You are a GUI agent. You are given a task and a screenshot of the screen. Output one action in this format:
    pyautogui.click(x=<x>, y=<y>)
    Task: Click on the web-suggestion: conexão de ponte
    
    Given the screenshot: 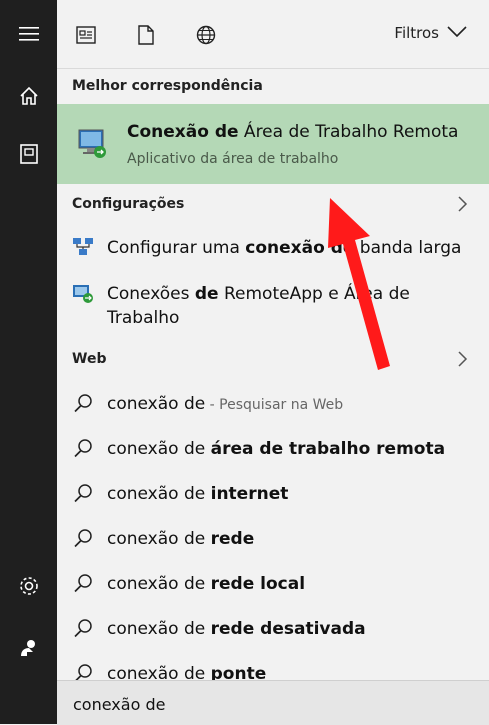 What is the action you would take?
    pyautogui.click(x=273, y=670)
    